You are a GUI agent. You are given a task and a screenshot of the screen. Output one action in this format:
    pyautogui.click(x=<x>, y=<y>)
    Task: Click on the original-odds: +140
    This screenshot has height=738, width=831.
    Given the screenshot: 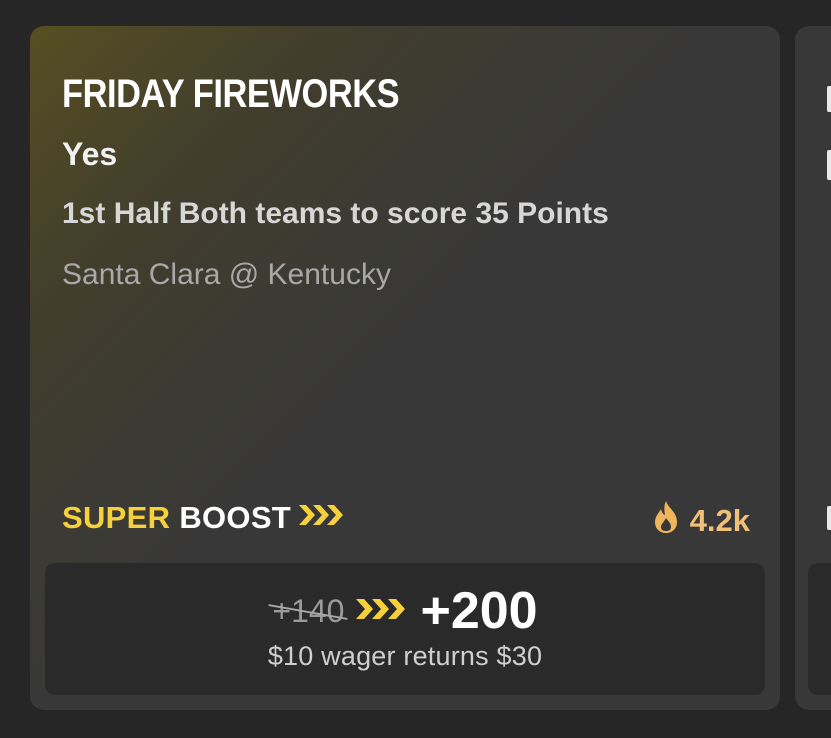 What is the action you would take?
    pyautogui.click(x=308, y=611)
    